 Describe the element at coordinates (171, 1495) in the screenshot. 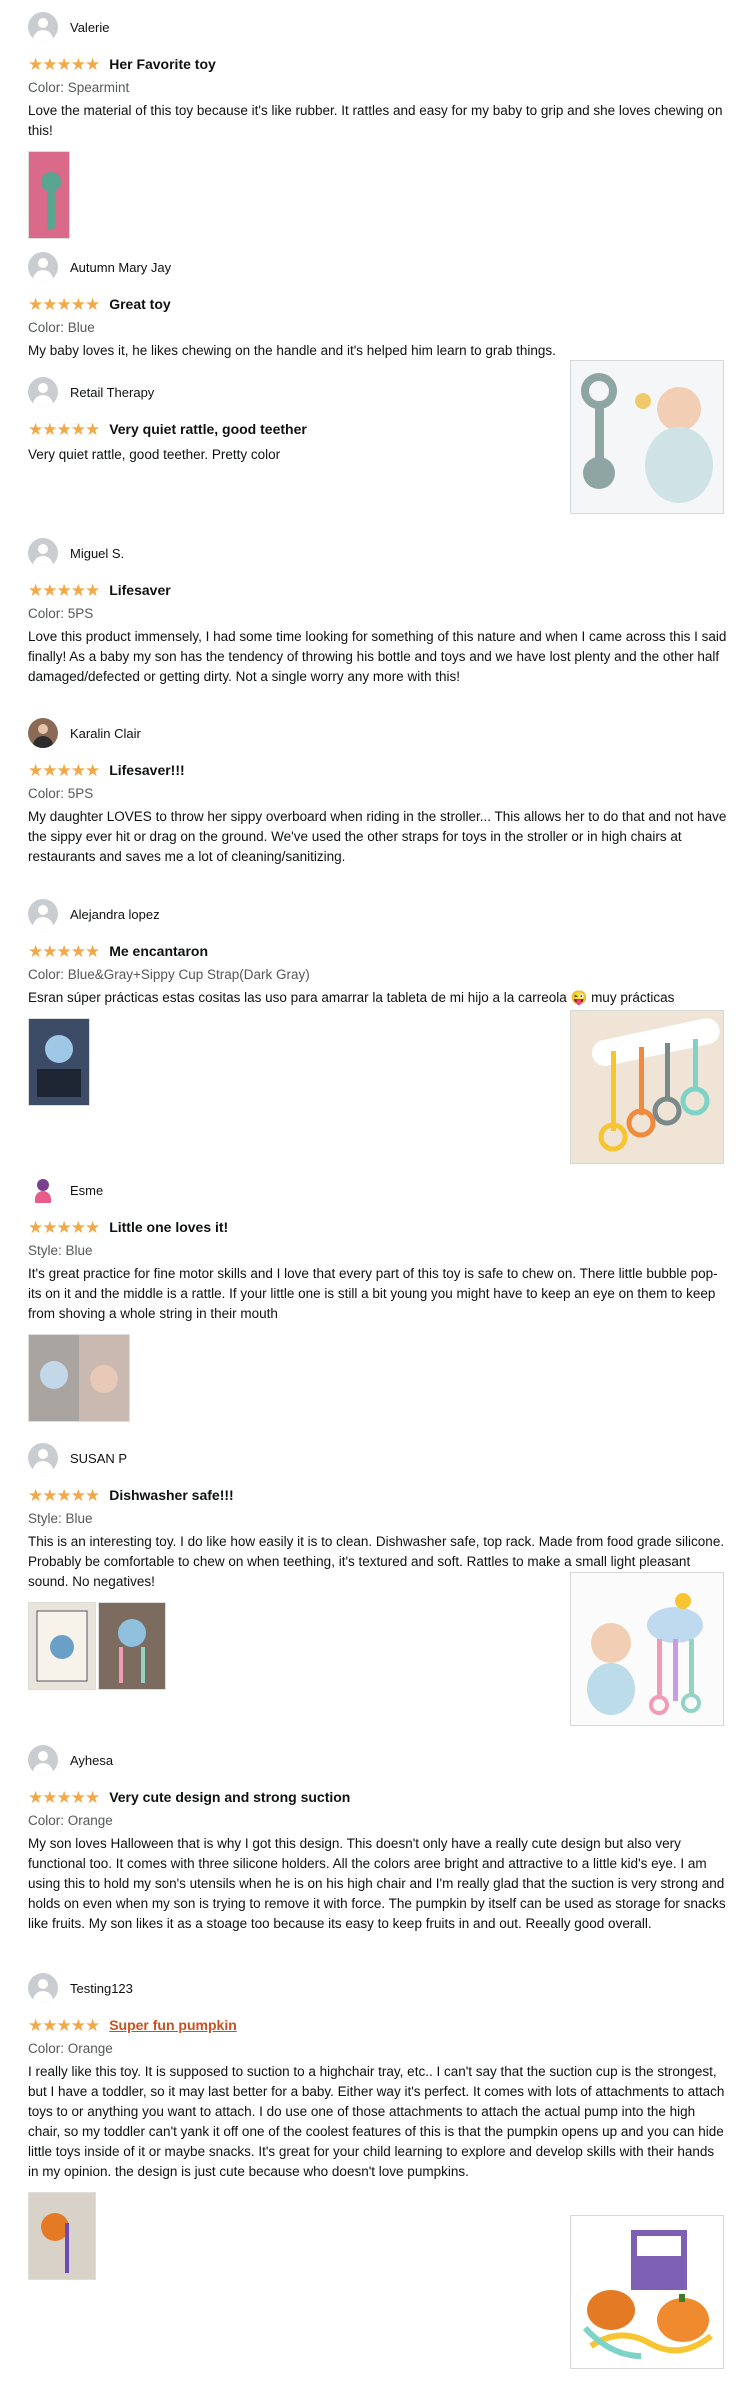

I see `review-title: Dishwasher safe!!!` at that location.